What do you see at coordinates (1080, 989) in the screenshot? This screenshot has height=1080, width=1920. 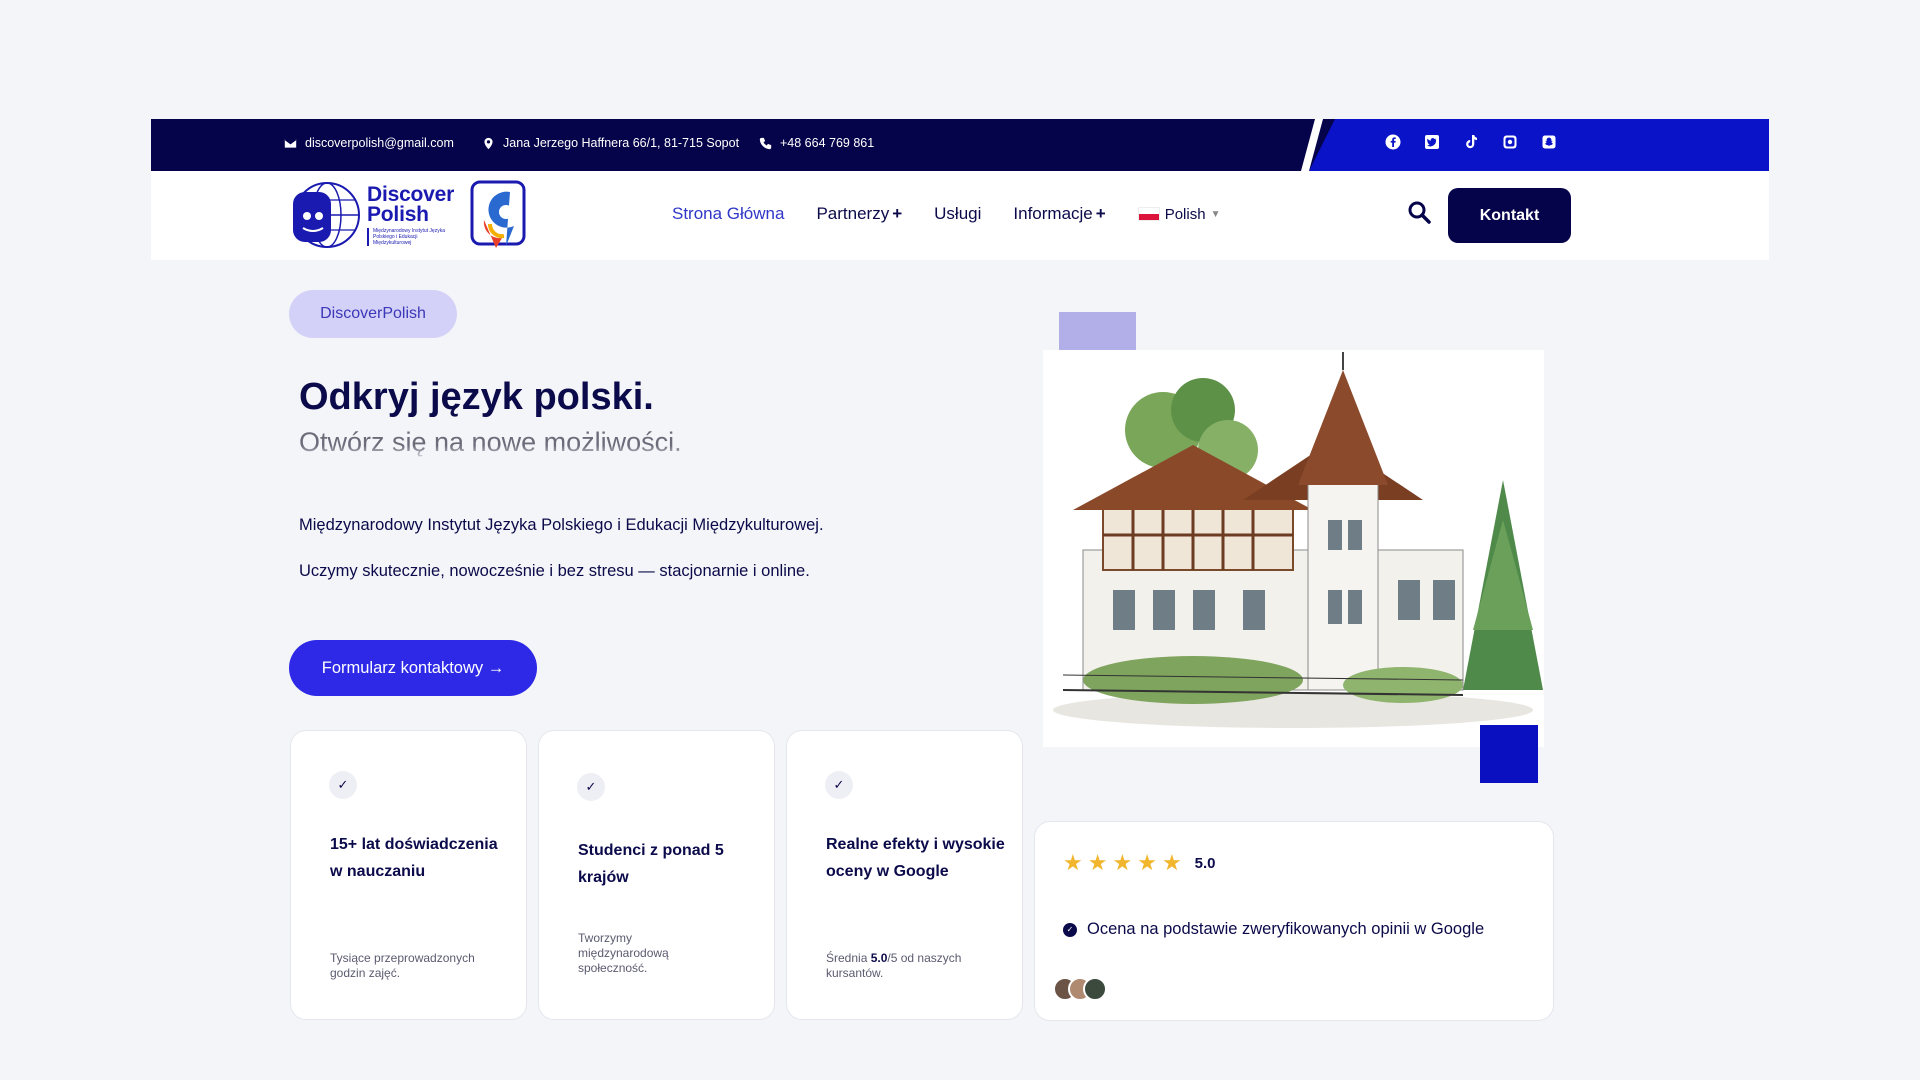 I see `reviewer-avatars` at bounding box center [1080, 989].